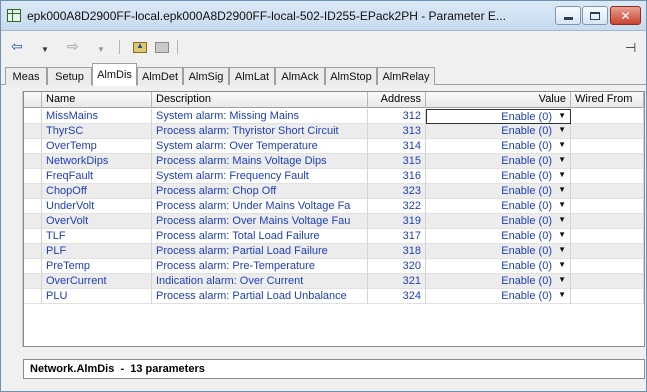 This screenshot has width=647, height=392. I want to click on header-address: Address, so click(397, 100).